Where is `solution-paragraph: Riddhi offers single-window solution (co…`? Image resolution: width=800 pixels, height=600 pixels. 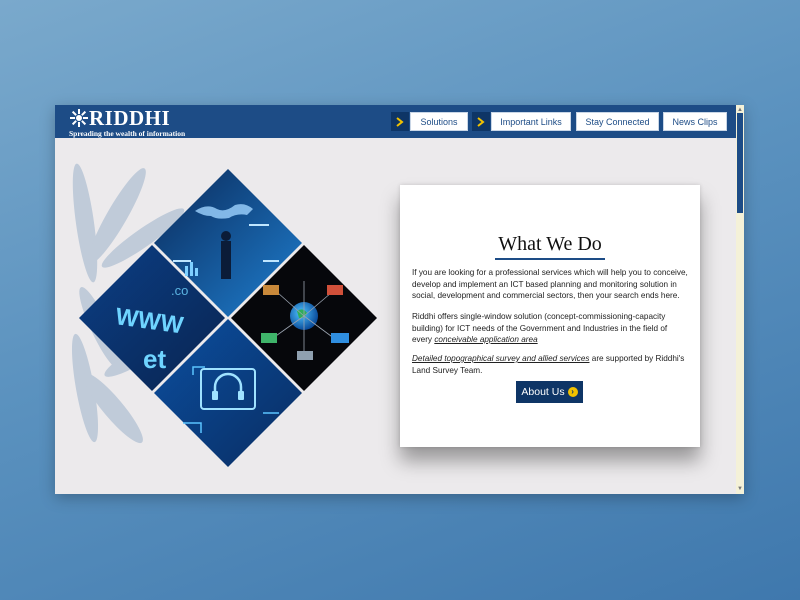 solution-paragraph: Riddhi offers single-window solution (co… is located at coordinates (550, 328).